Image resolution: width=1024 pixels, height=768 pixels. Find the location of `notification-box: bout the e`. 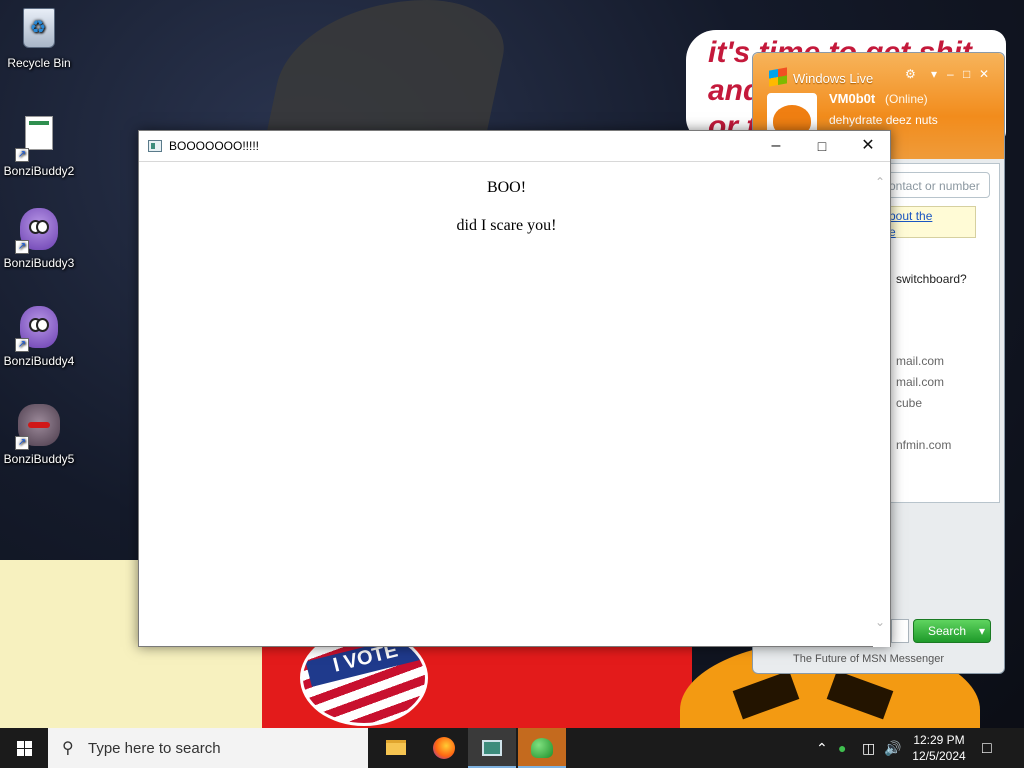

notification-box: bout the e is located at coordinates (928, 223).